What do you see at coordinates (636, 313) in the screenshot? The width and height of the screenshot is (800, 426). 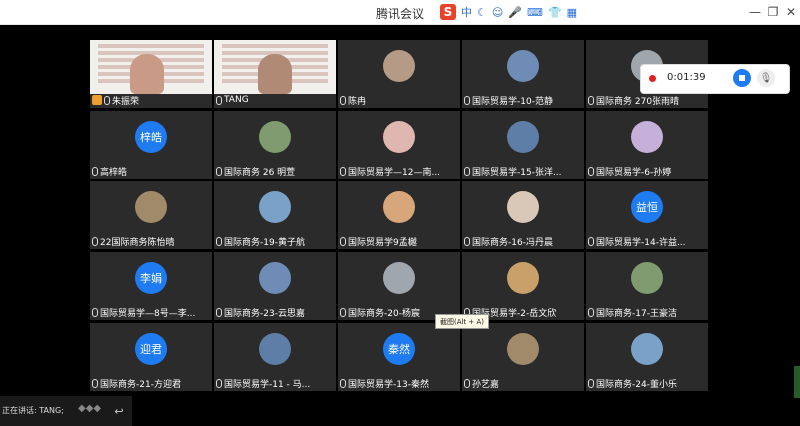 I see `participant-name: 国际商务-17-王豪洁` at bounding box center [636, 313].